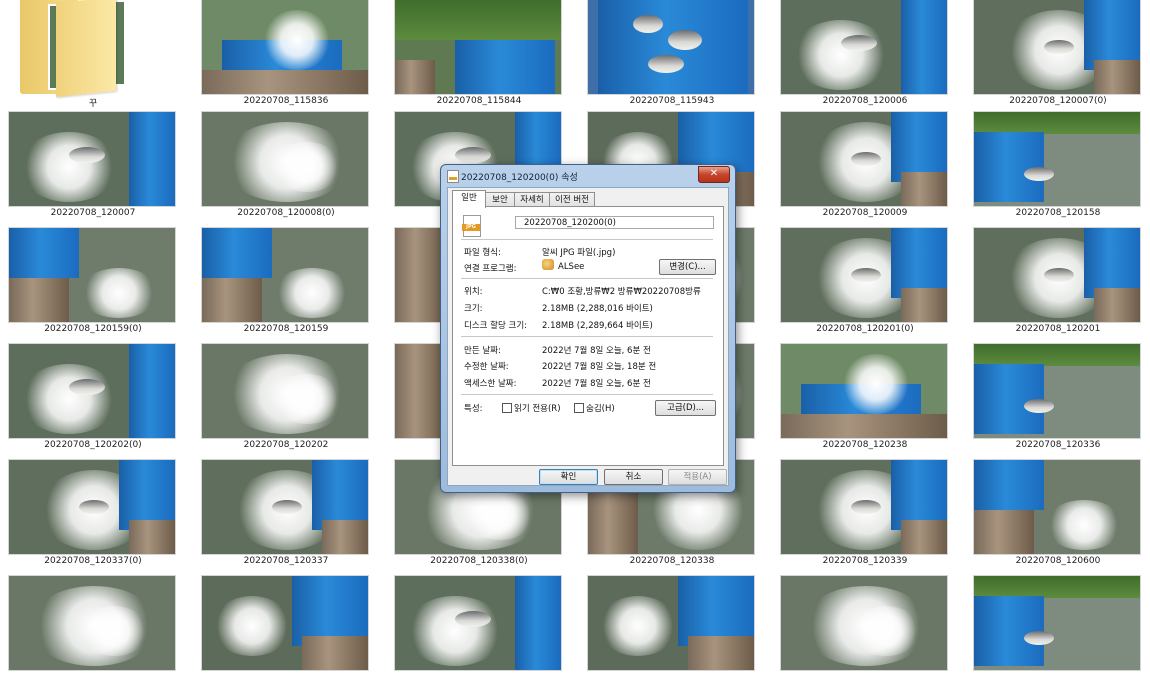  Describe the element at coordinates (1057, 169) in the screenshot. I see `thumbnail-tile: 20220708_120158` at that location.